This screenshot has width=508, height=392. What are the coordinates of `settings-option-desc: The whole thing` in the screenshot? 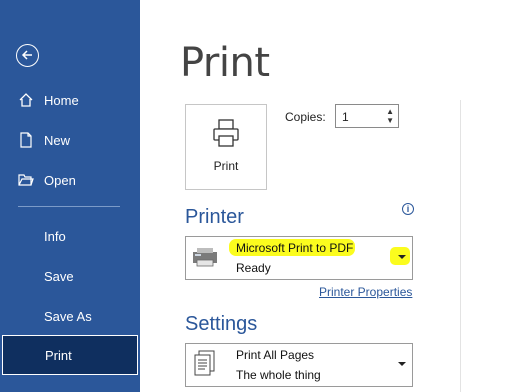 It's located at (278, 375).